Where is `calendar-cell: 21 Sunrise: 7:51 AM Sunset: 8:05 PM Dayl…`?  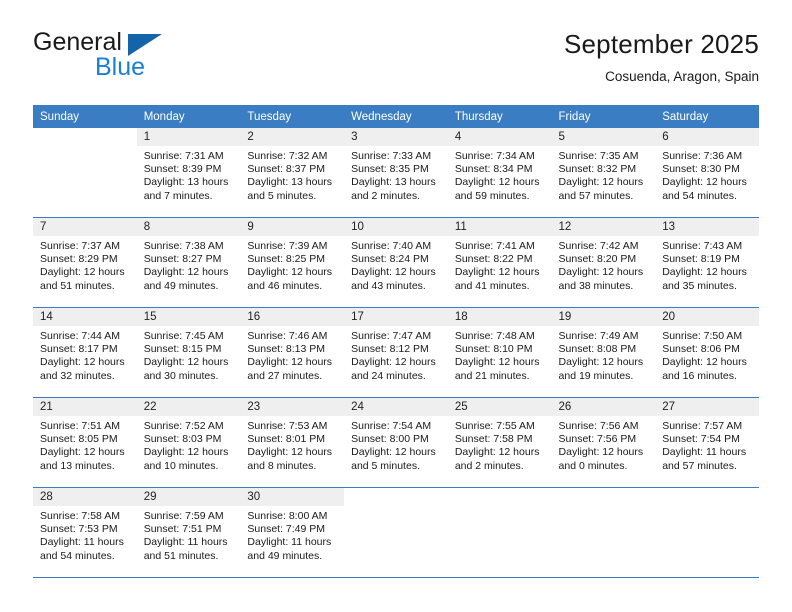
calendar-cell: 21 Sunrise: 7:51 AM Sunset: 8:05 PM Dayl… is located at coordinates (85, 442).